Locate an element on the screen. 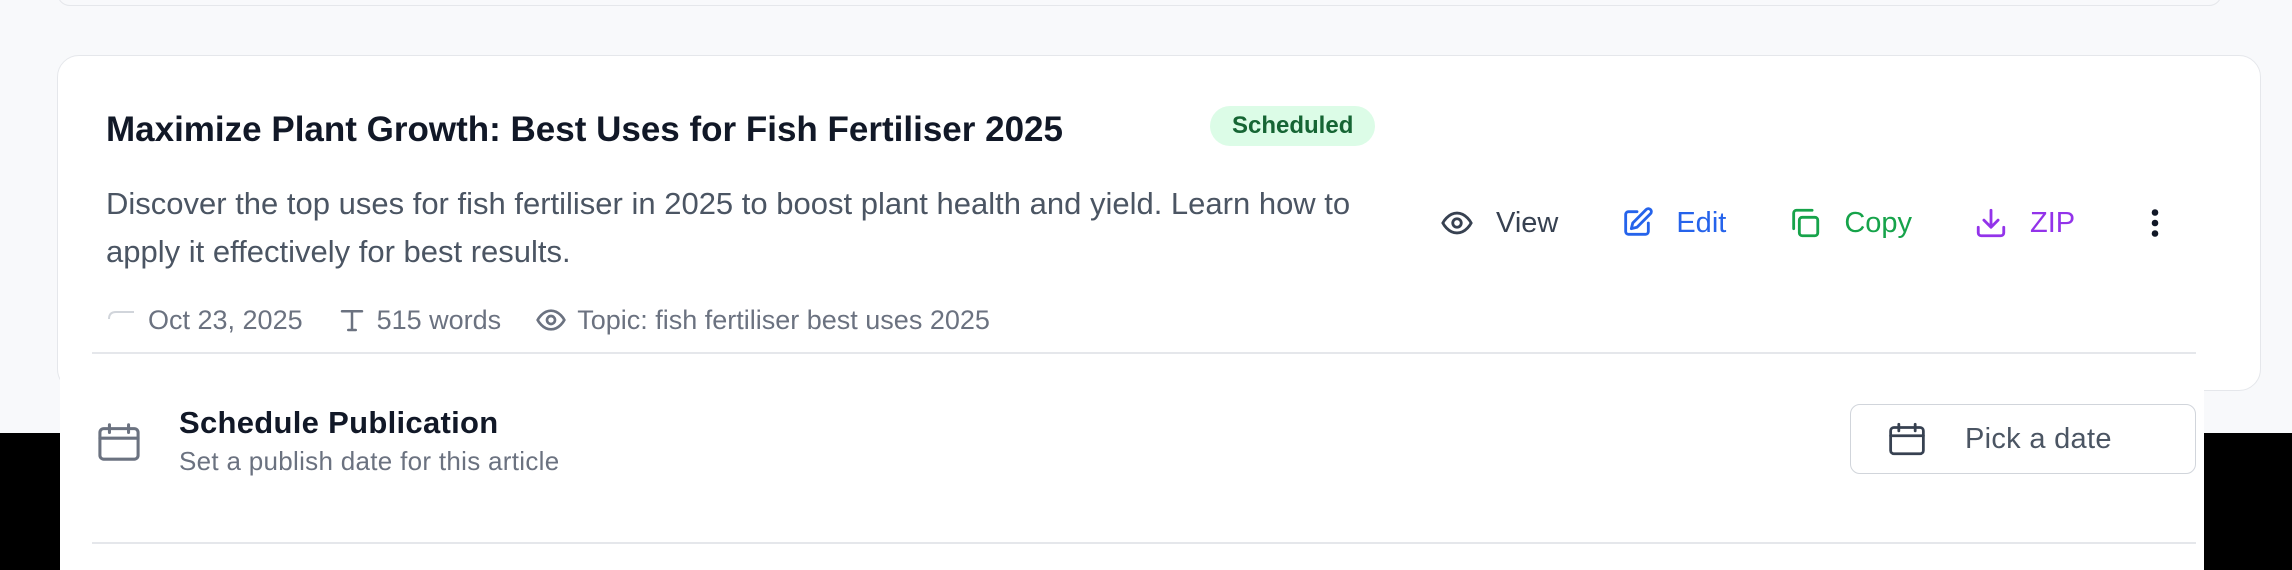 This screenshot has height=570, width=2292. copy-button-label: Copy is located at coordinates (1878, 222).